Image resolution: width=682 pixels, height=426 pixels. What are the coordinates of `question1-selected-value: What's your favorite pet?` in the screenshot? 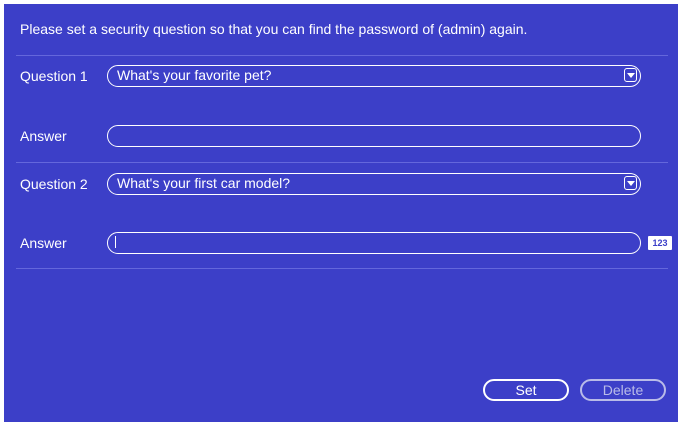 It's located at (194, 75).